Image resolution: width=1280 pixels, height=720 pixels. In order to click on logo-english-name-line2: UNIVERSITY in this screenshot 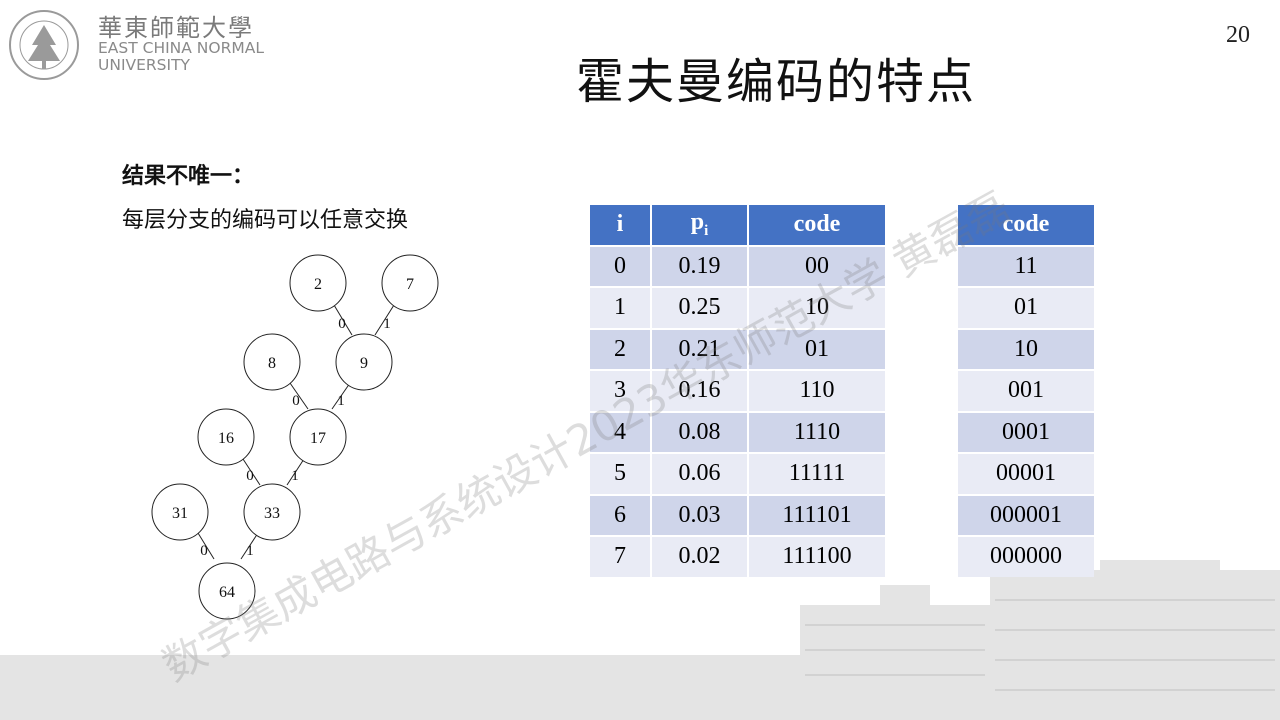, I will do `click(144, 65)`.